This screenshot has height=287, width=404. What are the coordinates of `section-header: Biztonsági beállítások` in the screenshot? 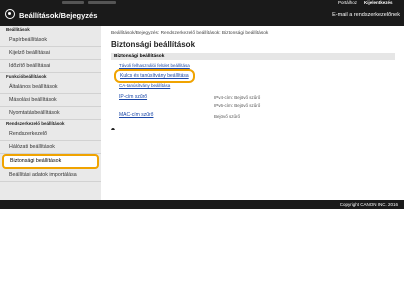 It's located at (253, 56).